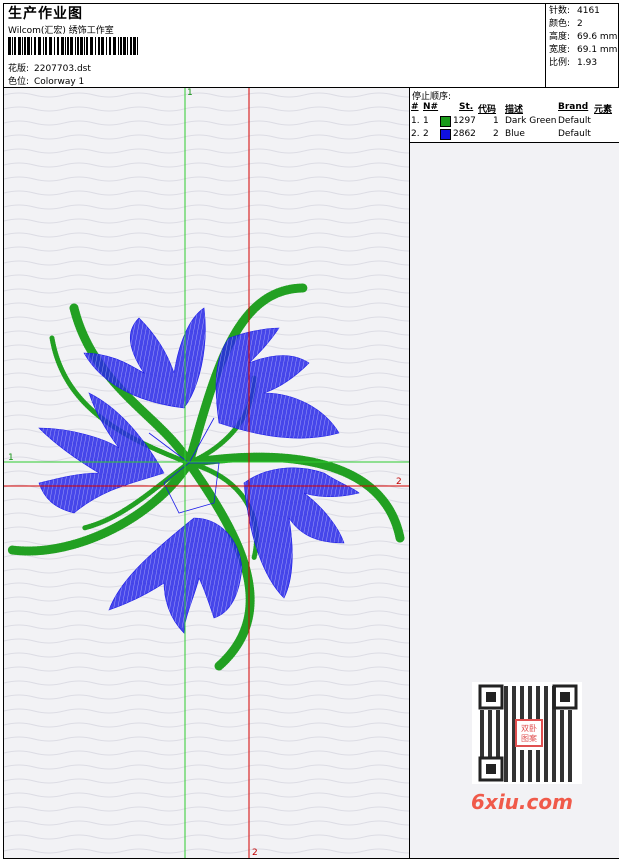  I want to click on colorway-row: 色位: Colorway 1, so click(46, 80).